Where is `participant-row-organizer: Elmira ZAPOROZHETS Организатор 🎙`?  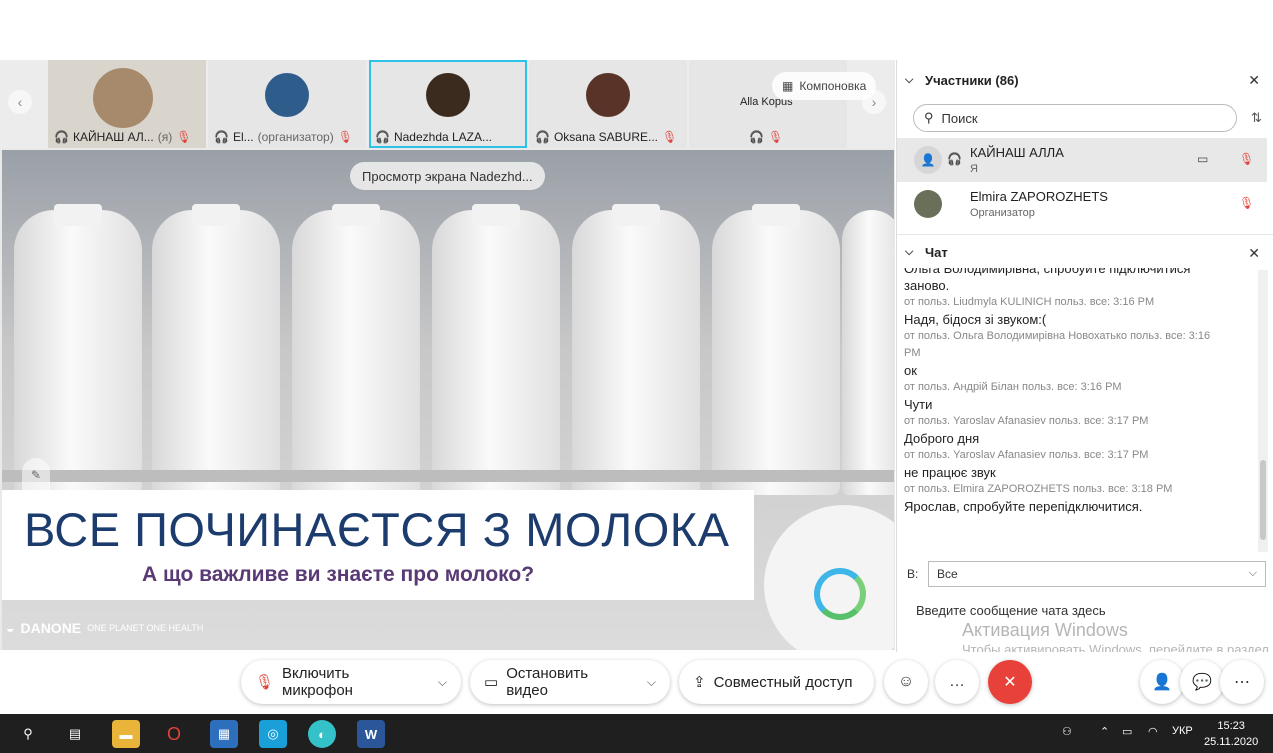
participant-row-organizer: Elmira ZAPOROZHETS Организатор 🎙 is located at coordinates (1082, 204).